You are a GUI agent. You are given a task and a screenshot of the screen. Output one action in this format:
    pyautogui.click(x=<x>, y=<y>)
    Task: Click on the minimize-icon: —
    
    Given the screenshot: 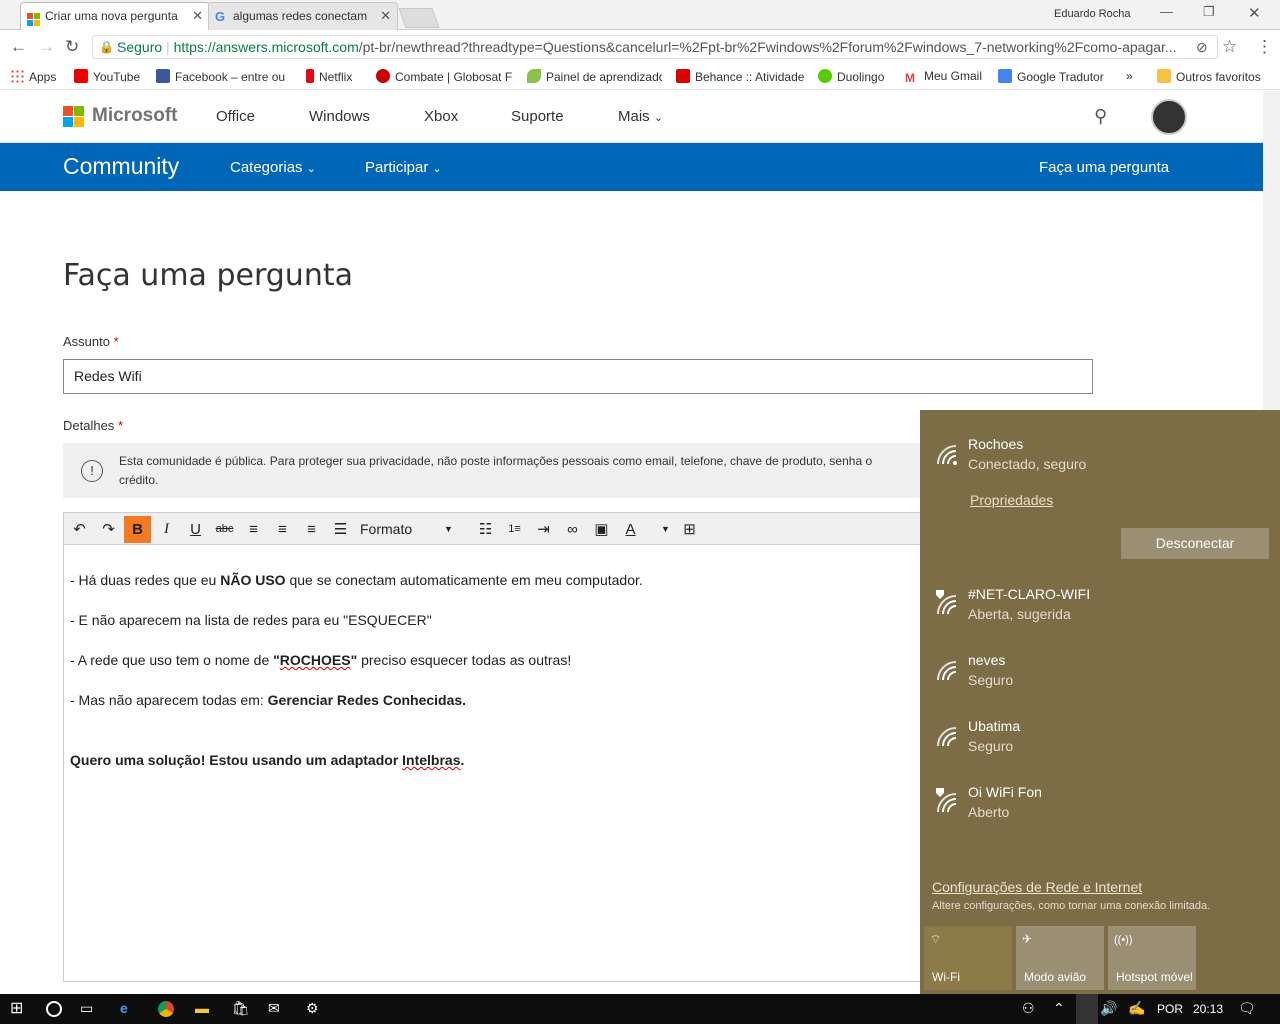 What is the action you would take?
    pyautogui.click(x=1166, y=11)
    